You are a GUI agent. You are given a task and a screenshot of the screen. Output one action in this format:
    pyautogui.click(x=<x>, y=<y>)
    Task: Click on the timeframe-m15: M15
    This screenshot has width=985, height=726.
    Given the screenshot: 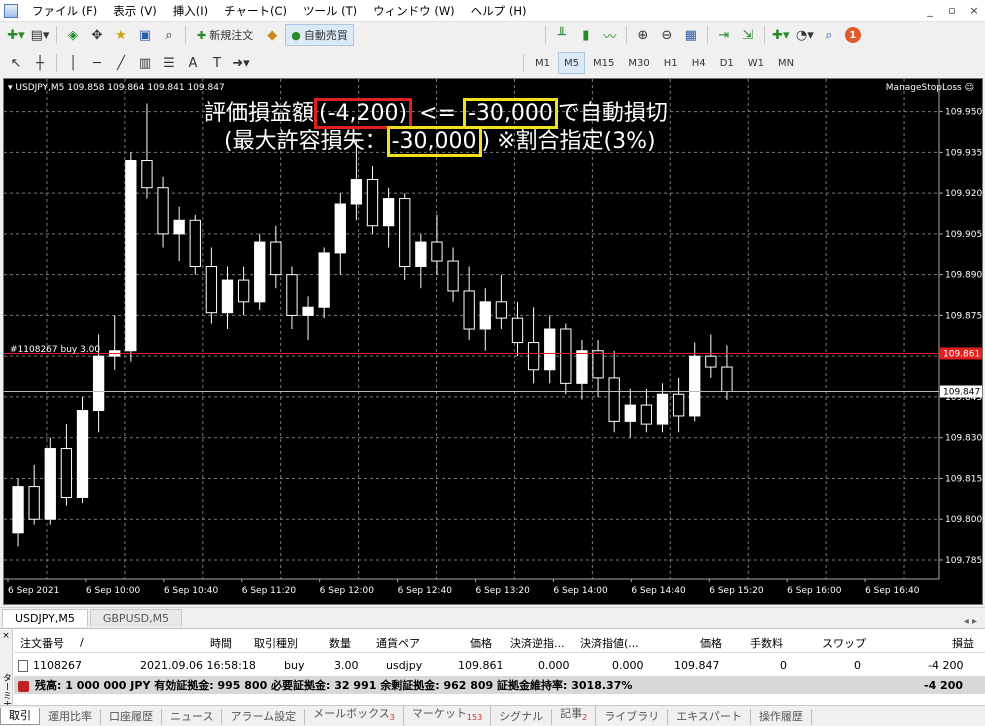 What is the action you would take?
    pyautogui.click(x=603, y=63)
    